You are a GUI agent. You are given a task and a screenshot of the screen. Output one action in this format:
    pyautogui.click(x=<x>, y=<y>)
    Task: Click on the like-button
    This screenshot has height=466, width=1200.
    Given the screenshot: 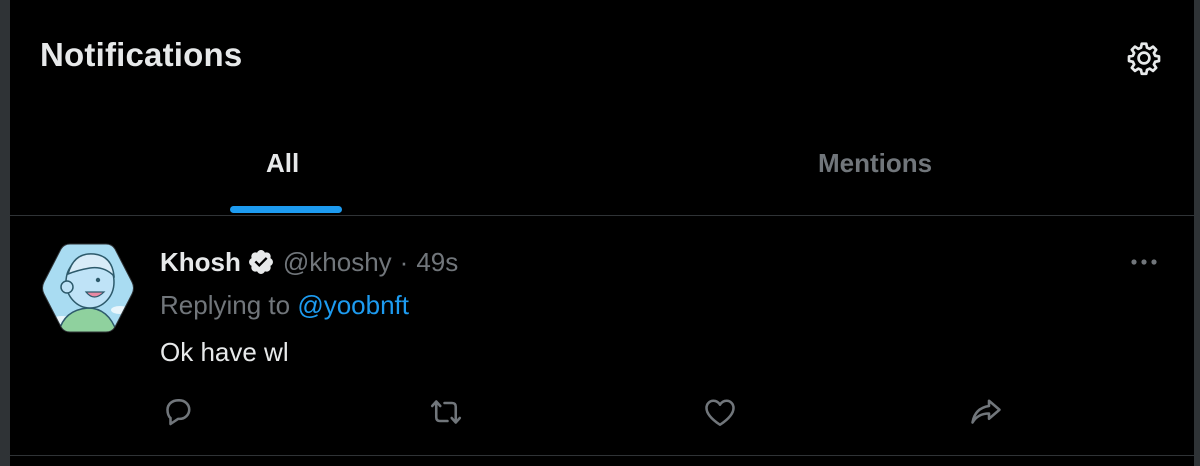 What is the action you would take?
    pyautogui.click(x=720, y=412)
    